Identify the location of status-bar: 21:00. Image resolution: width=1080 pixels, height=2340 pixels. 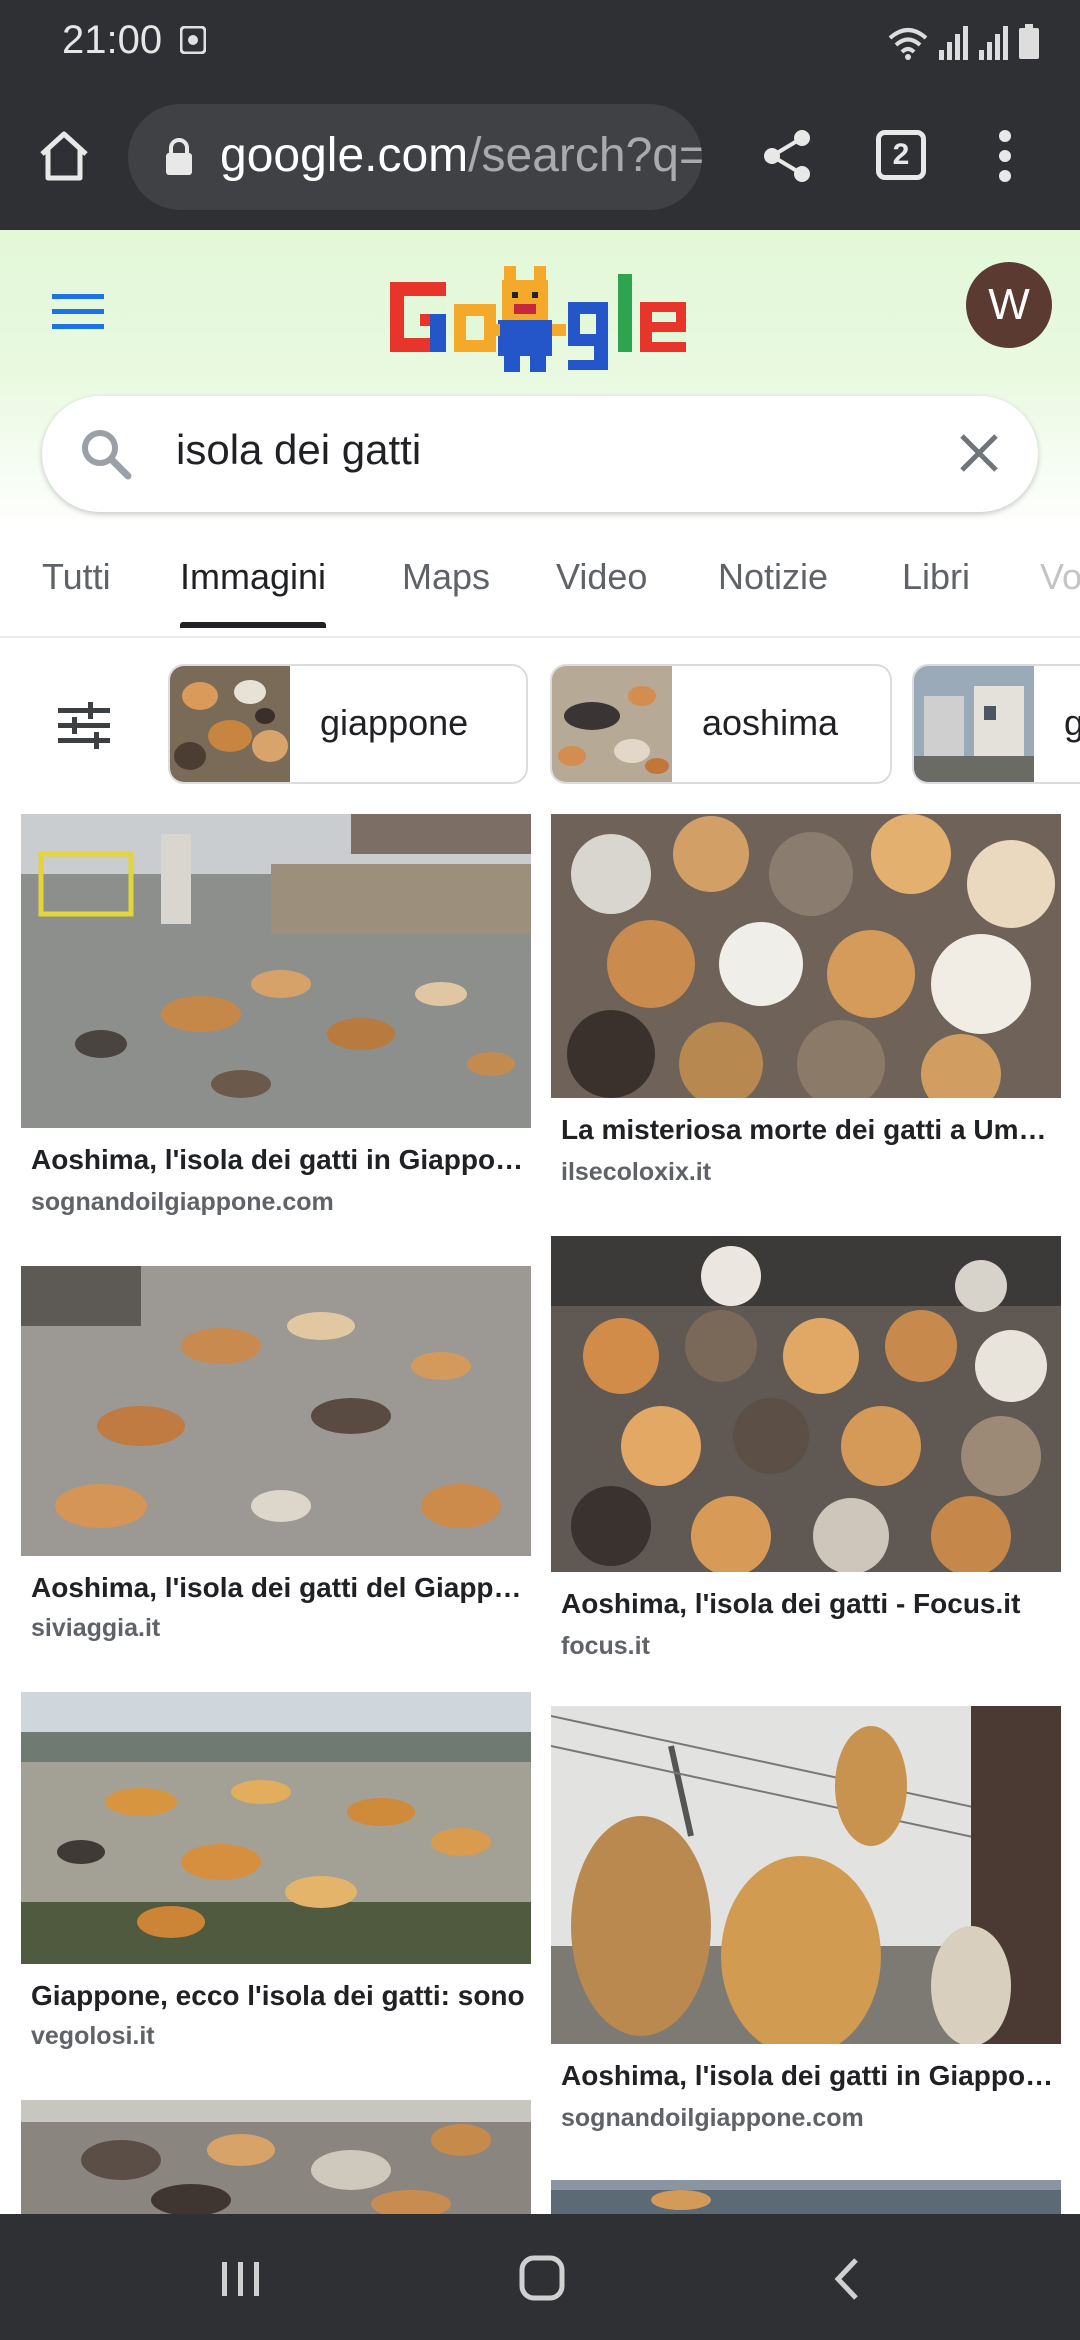
(540, 45).